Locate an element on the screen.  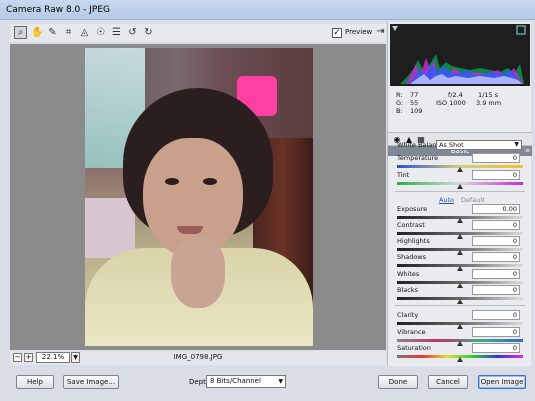
filename-label: IMG_0798.JPG is located at coordinates (198, 357).